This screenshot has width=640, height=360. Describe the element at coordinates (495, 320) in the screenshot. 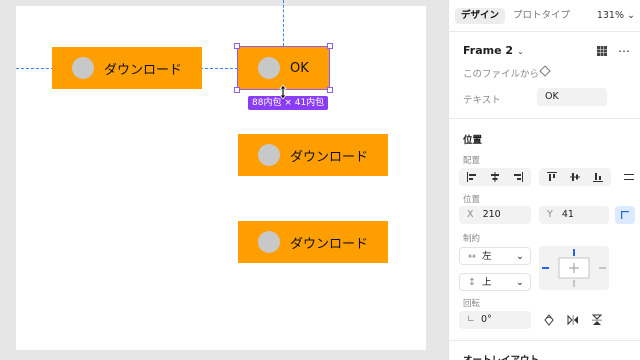

I see `rotation-field: ∟ 0°` at that location.